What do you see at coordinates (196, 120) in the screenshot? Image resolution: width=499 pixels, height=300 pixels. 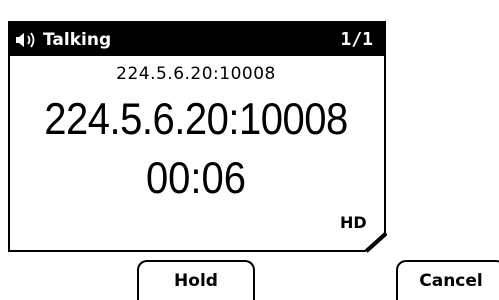 I see `remote-address-large: 224.5.6.20:10008` at bounding box center [196, 120].